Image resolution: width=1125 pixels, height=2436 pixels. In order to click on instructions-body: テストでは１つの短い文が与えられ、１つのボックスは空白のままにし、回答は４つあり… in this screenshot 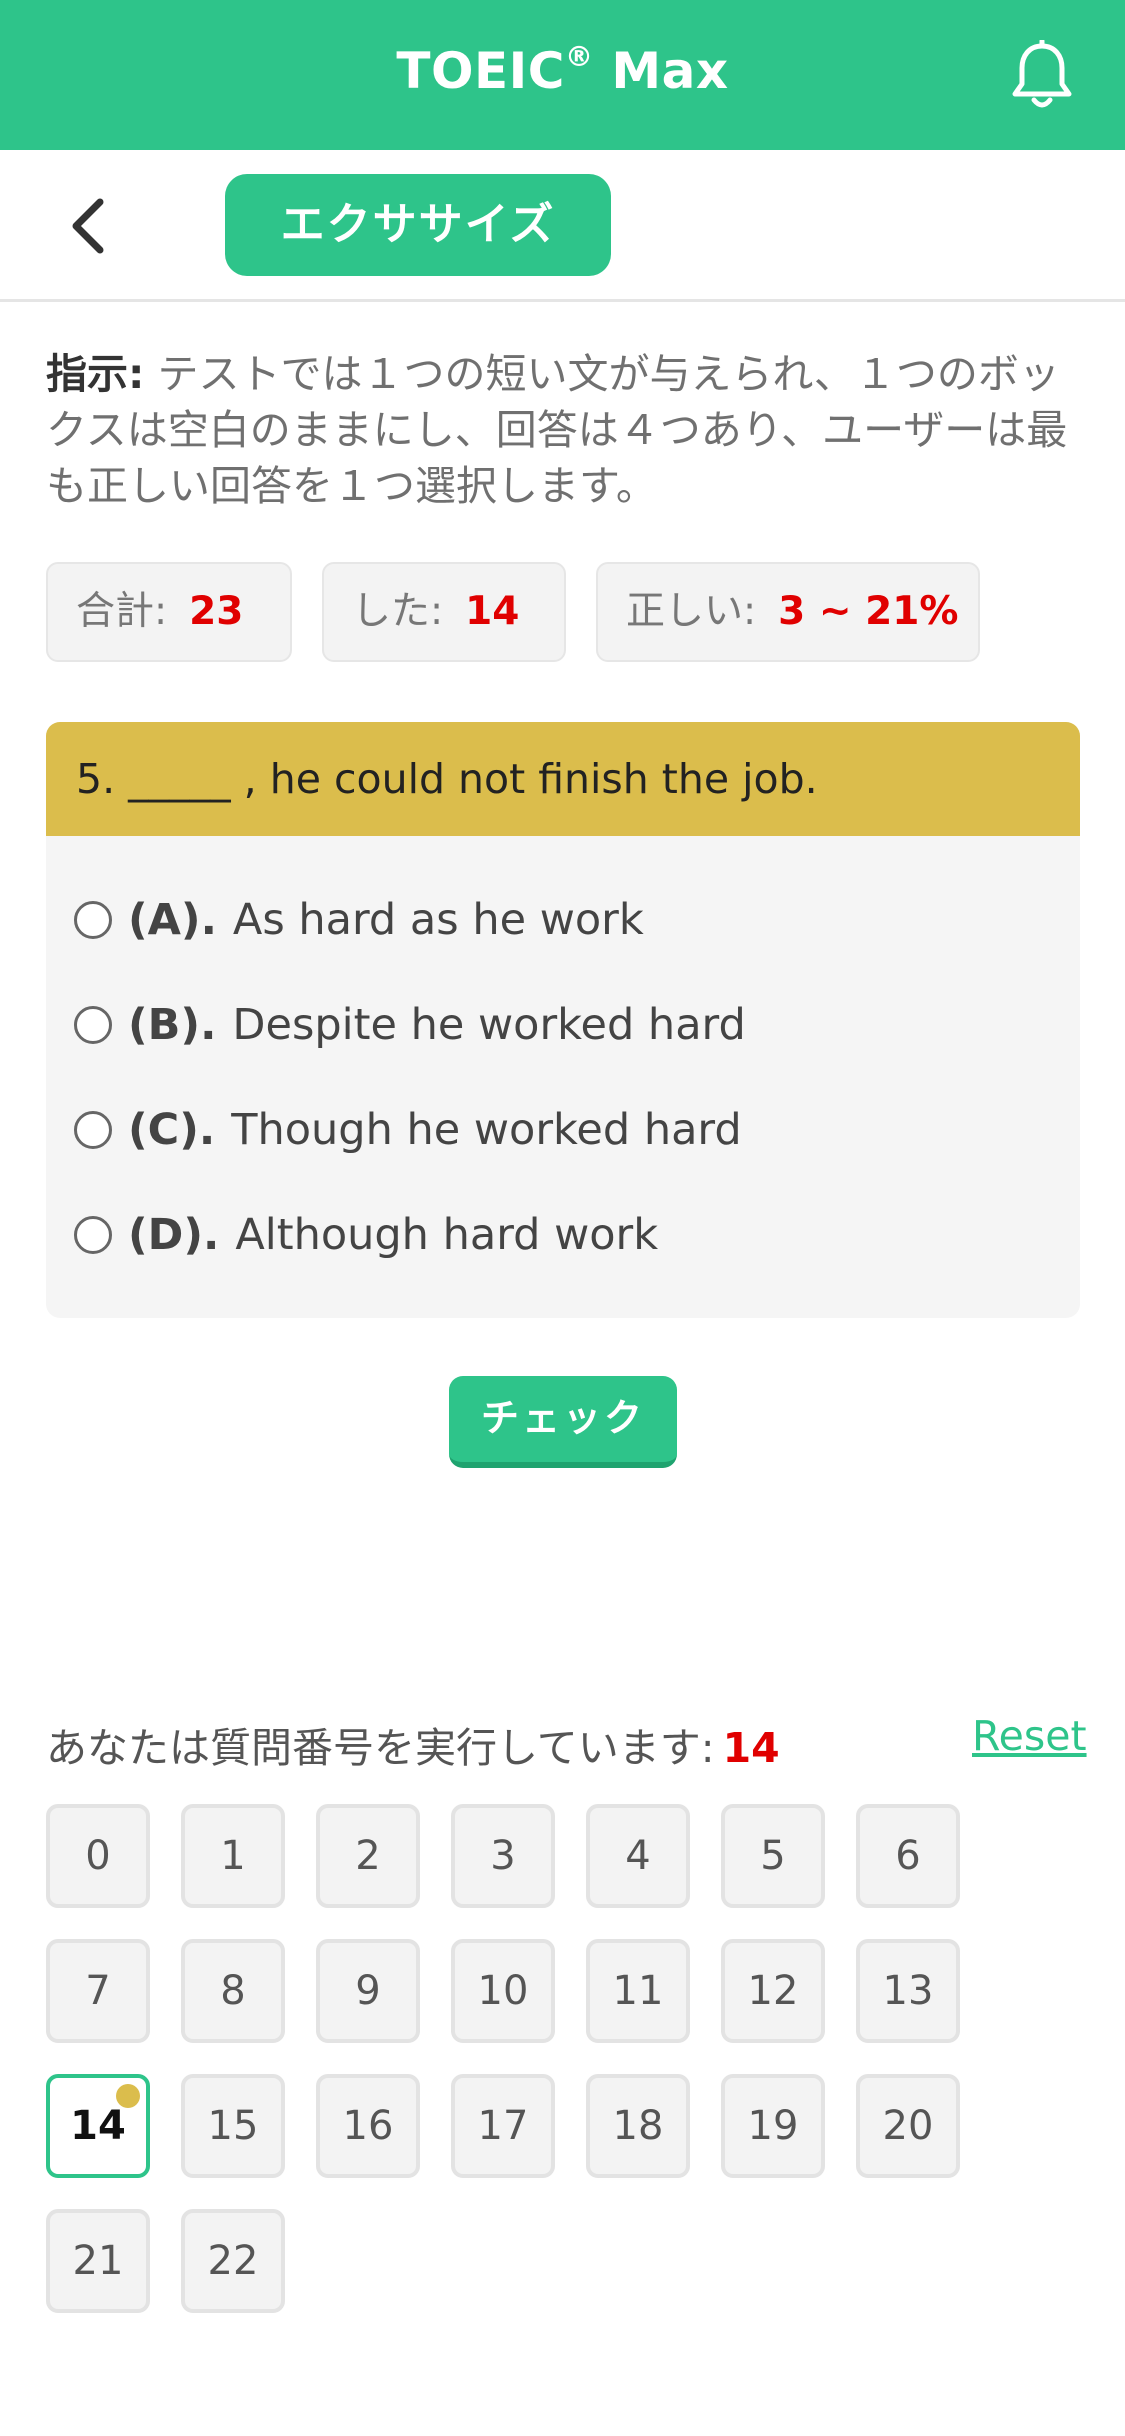, I will do `click(557, 430)`.